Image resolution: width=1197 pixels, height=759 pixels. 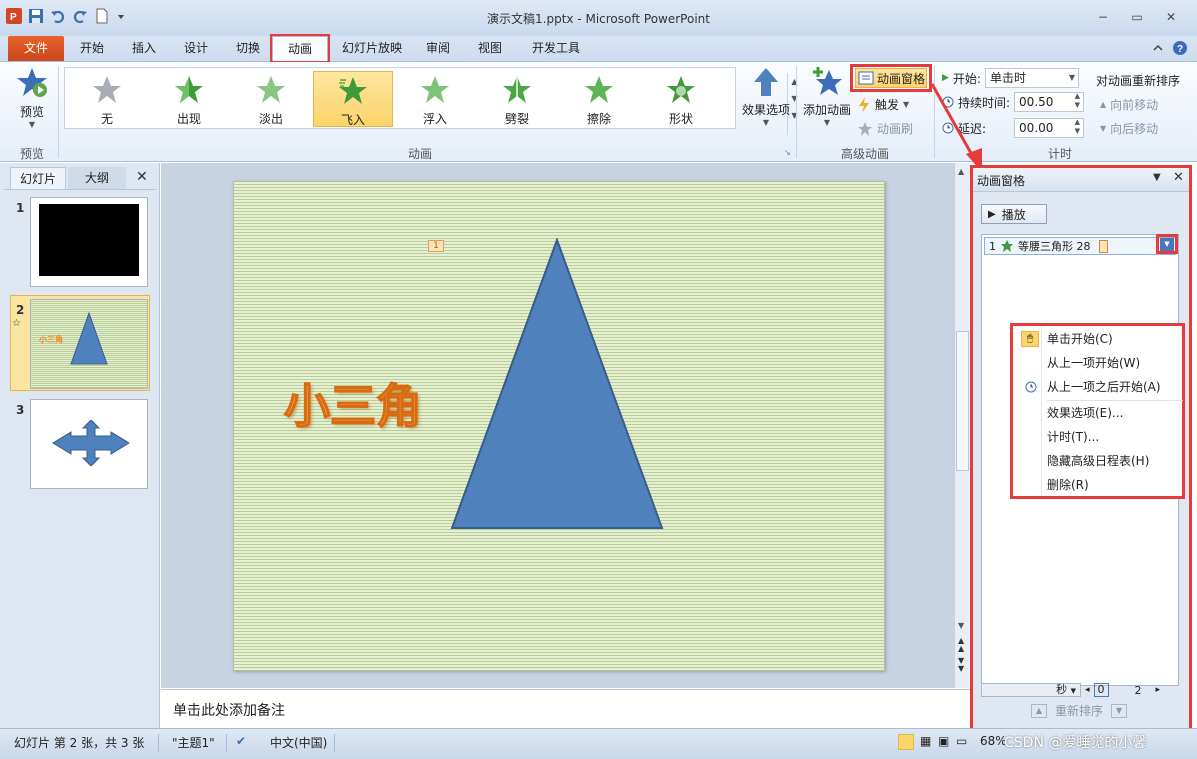 What do you see at coordinates (787, 152) in the screenshot?
I see `dialog-launcher-icon: ↘` at bounding box center [787, 152].